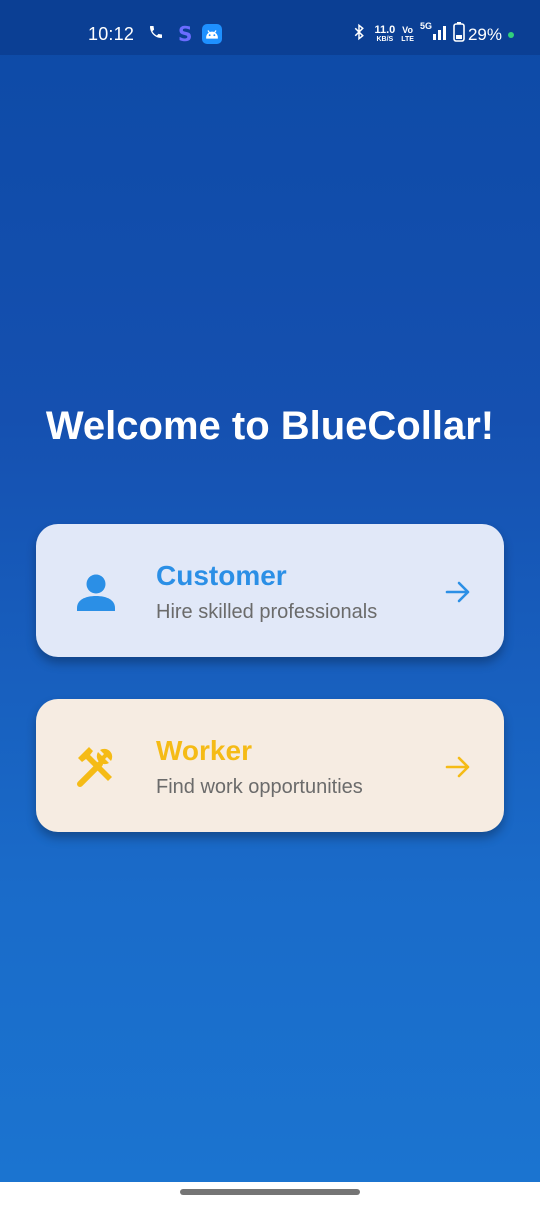 The height and width of the screenshot is (1206, 540). I want to click on navigation-bar, so click(270, 1194).